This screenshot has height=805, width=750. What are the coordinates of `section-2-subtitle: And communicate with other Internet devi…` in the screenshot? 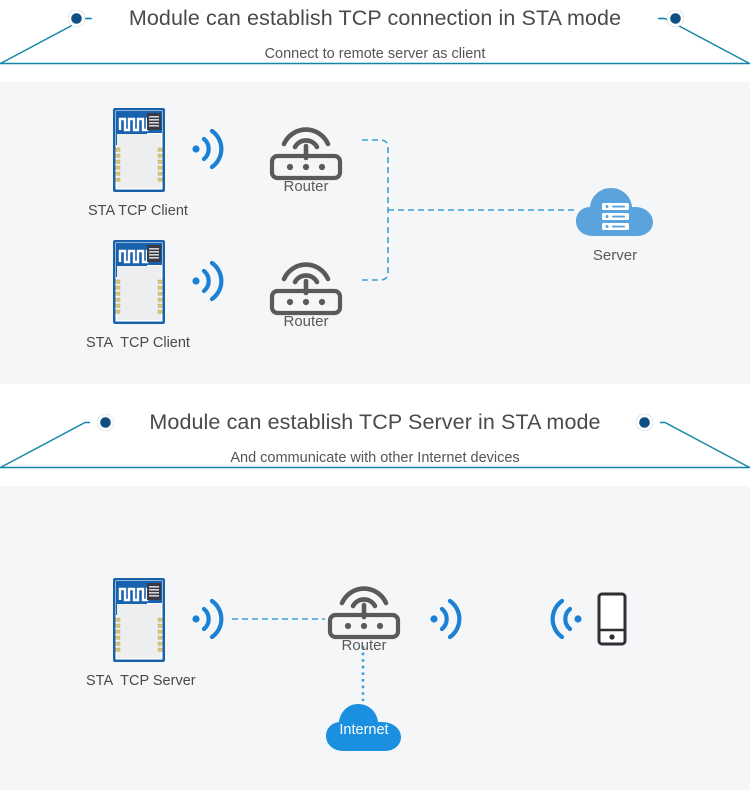 It's located at (375, 458).